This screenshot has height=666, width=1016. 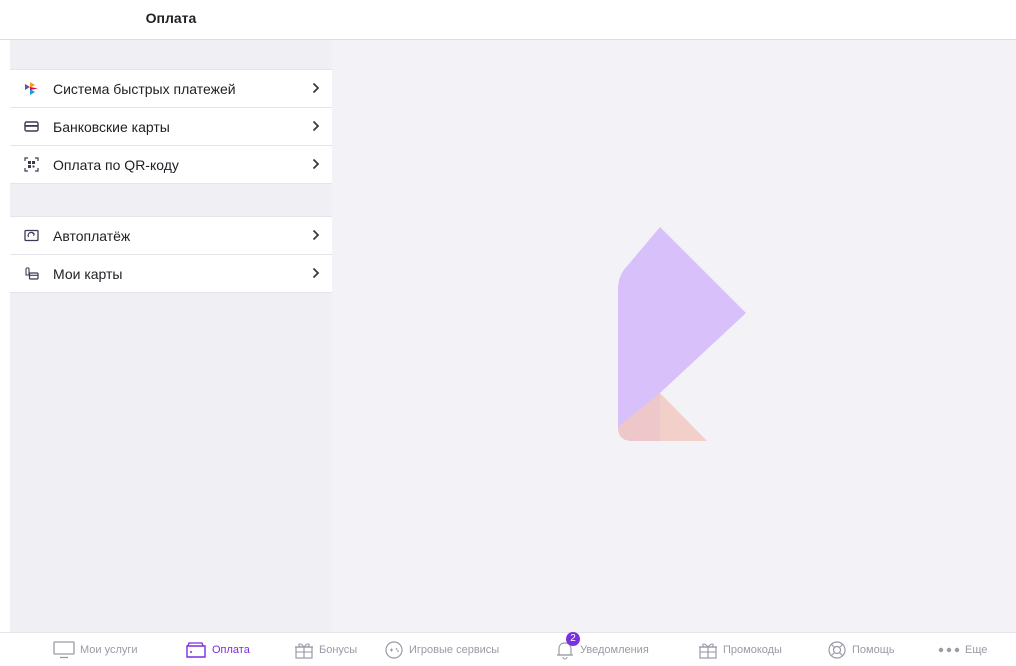 What do you see at coordinates (508, 20) in the screenshot?
I see `top-bar: Оплата` at bounding box center [508, 20].